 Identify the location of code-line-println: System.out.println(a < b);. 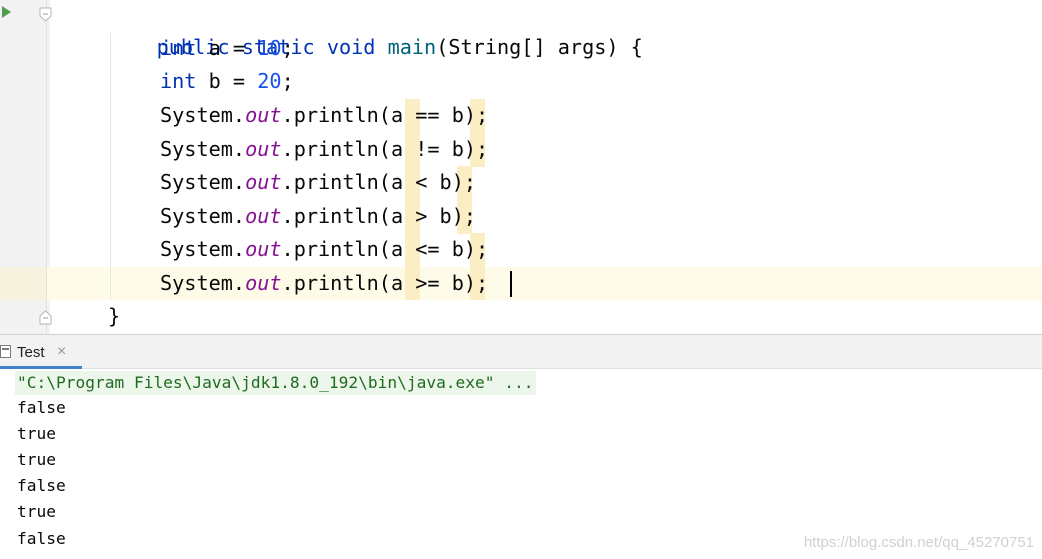
(318, 182).